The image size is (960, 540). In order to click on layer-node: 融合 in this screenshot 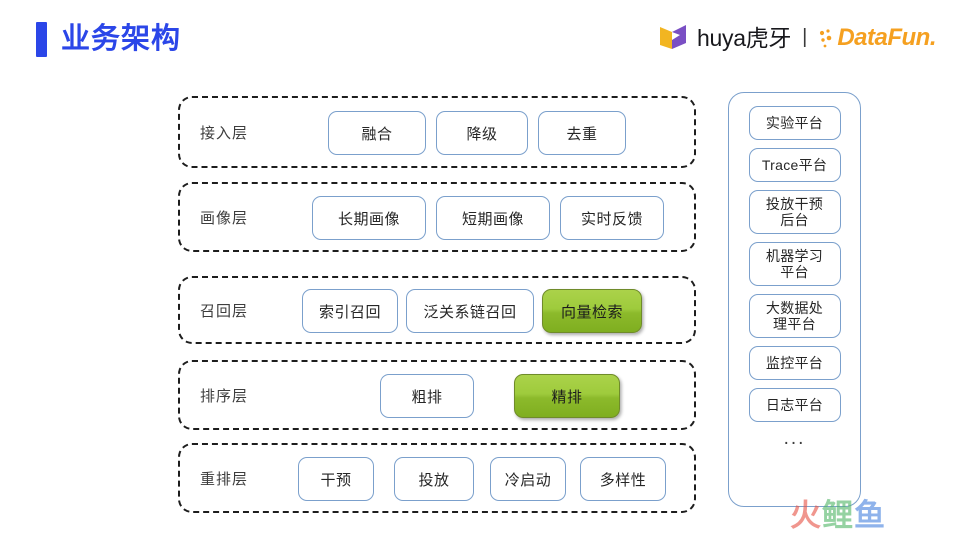, I will do `click(377, 133)`.